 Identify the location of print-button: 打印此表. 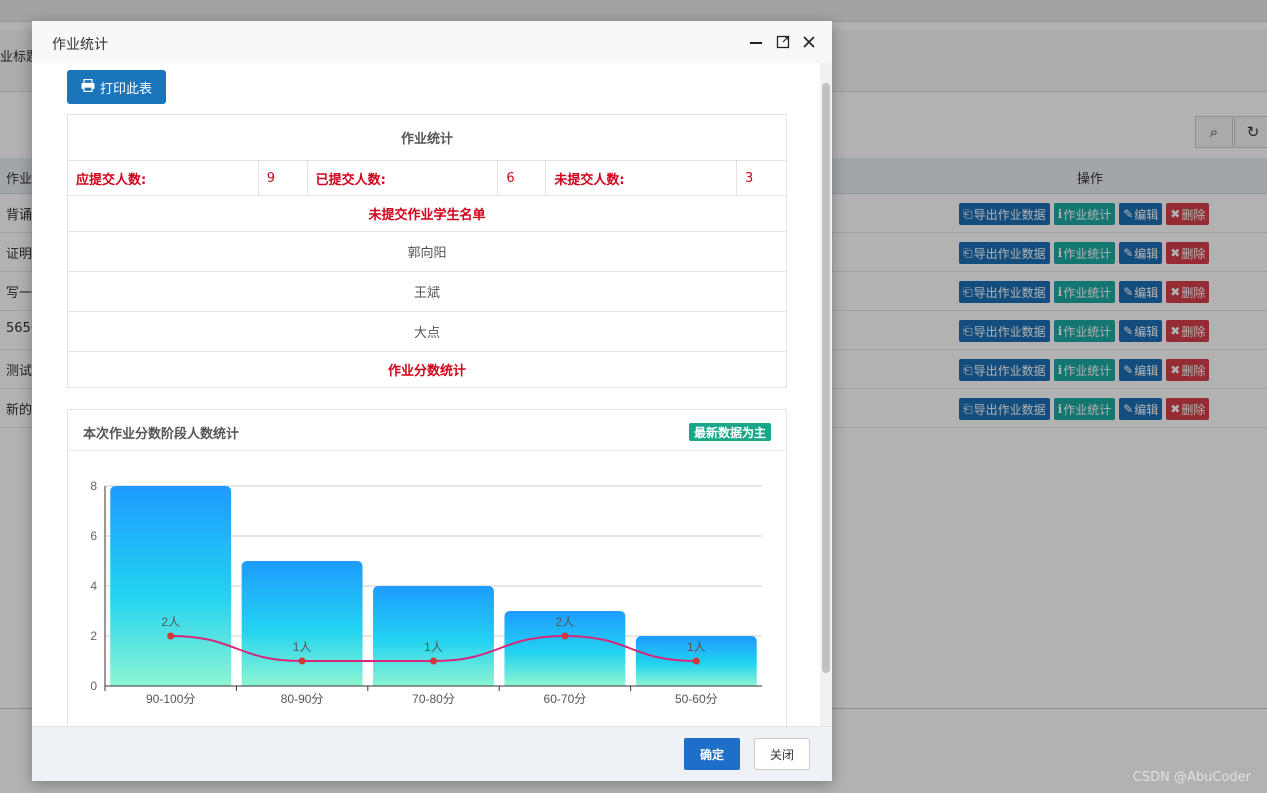
(116, 87).